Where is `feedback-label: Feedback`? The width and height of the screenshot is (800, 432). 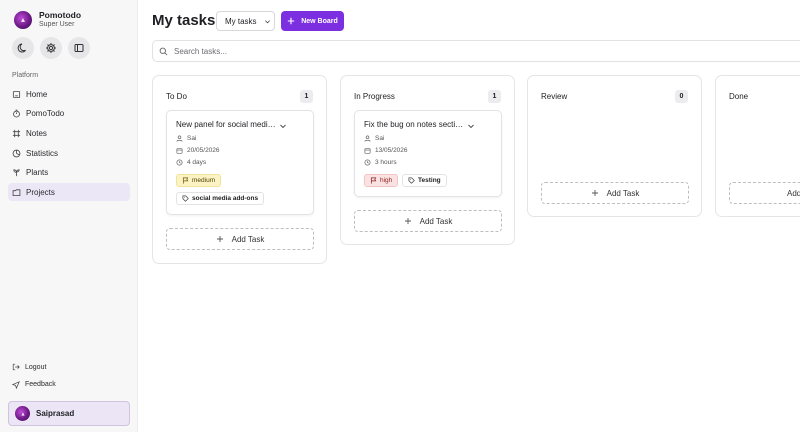 feedback-label: Feedback is located at coordinates (40, 384).